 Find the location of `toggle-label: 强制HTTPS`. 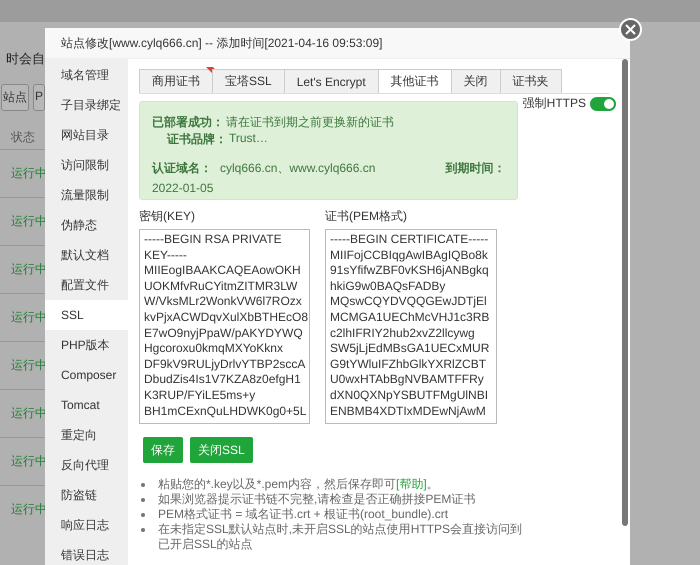

toggle-label: 强制HTTPS is located at coordinates (554, 103).